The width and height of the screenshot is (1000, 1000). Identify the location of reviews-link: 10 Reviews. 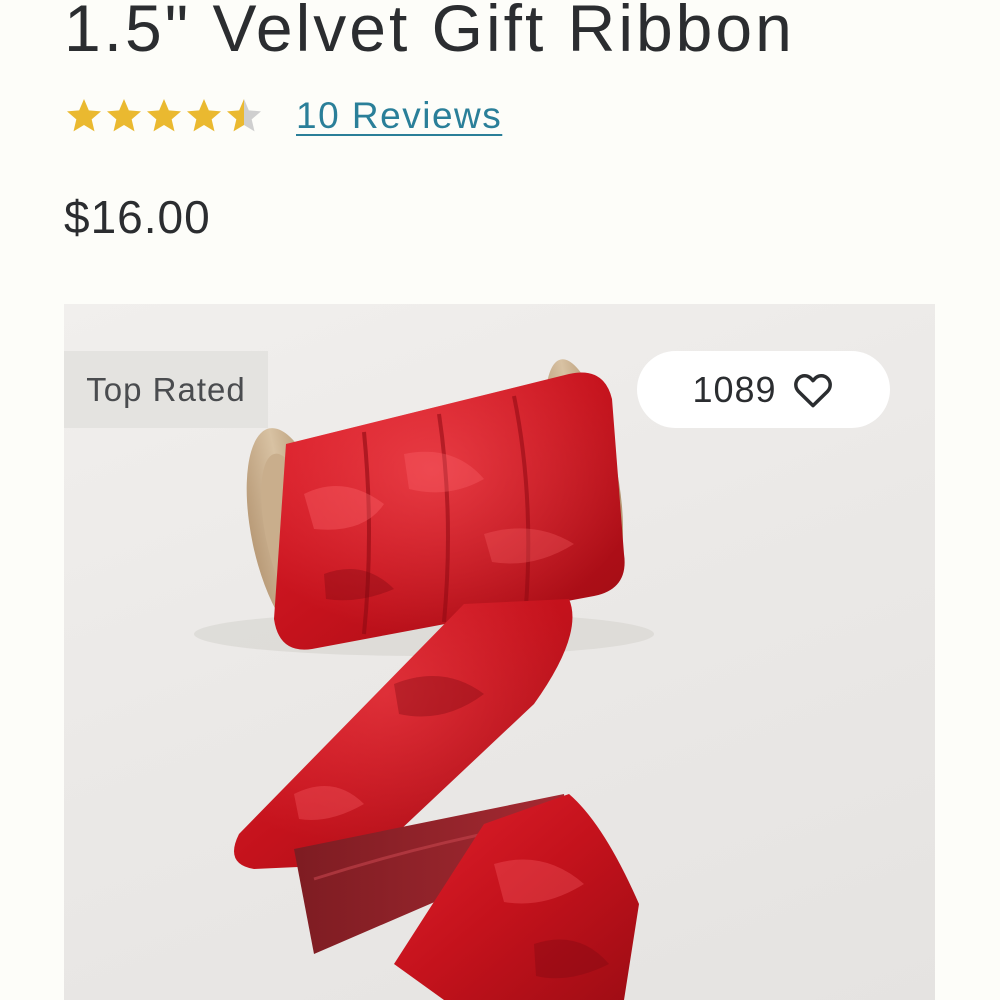
(399, 116).